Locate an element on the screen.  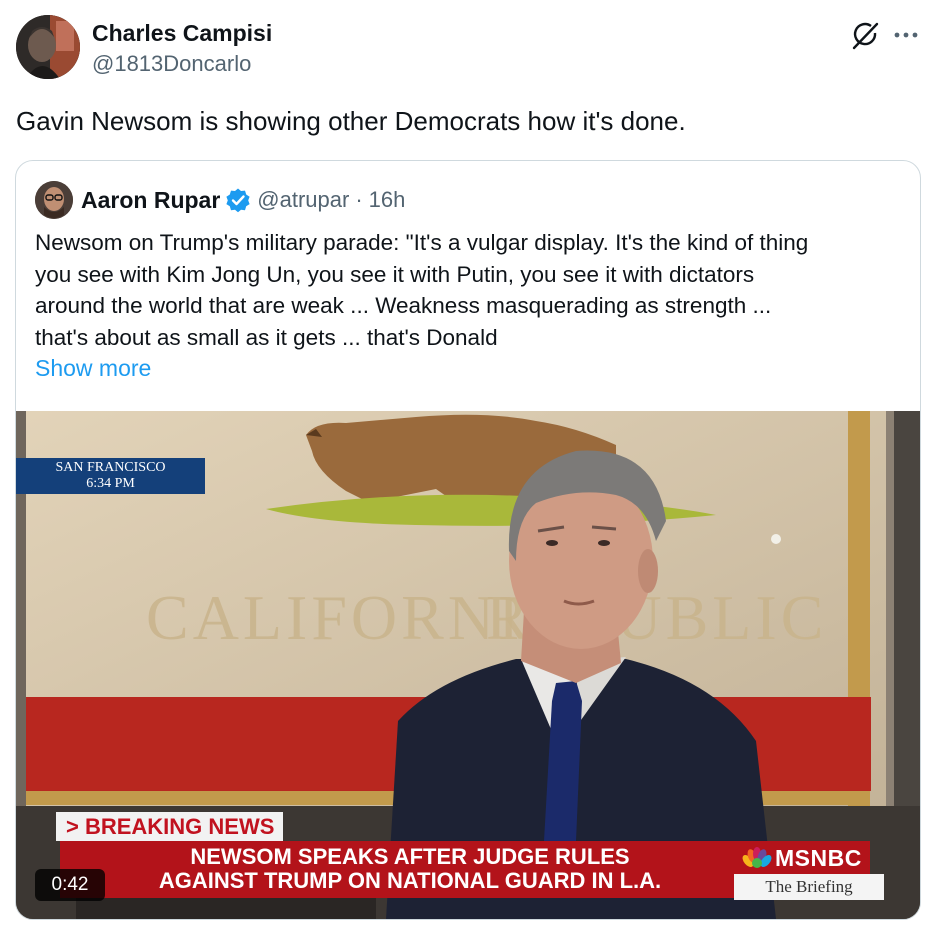
peacock-icon is located at coordinates (757, 857).